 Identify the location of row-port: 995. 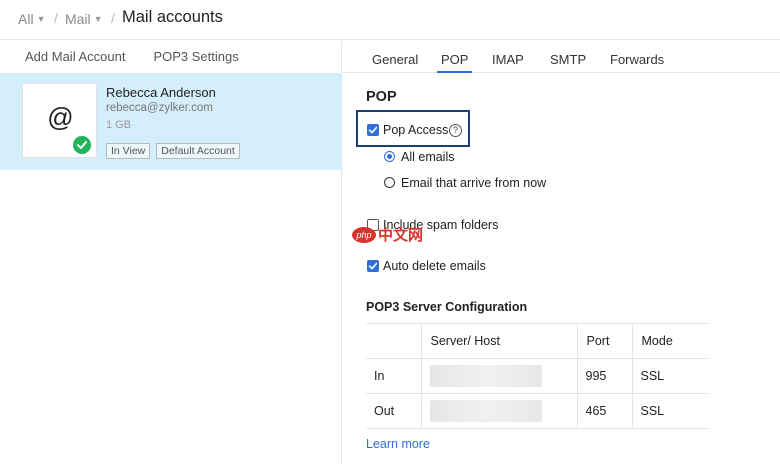
(604, 376).